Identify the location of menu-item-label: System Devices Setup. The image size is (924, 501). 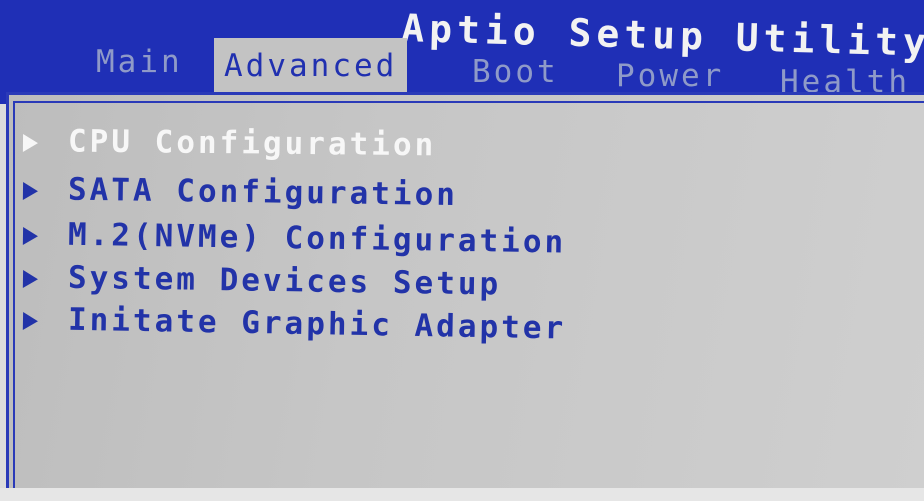
(284, 281).